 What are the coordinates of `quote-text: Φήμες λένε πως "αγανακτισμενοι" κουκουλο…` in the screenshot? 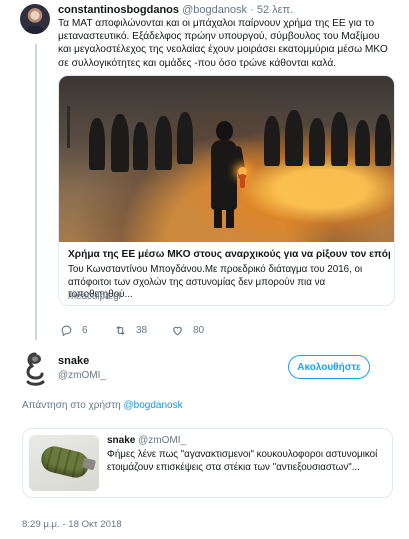 It's located at (242, 461).